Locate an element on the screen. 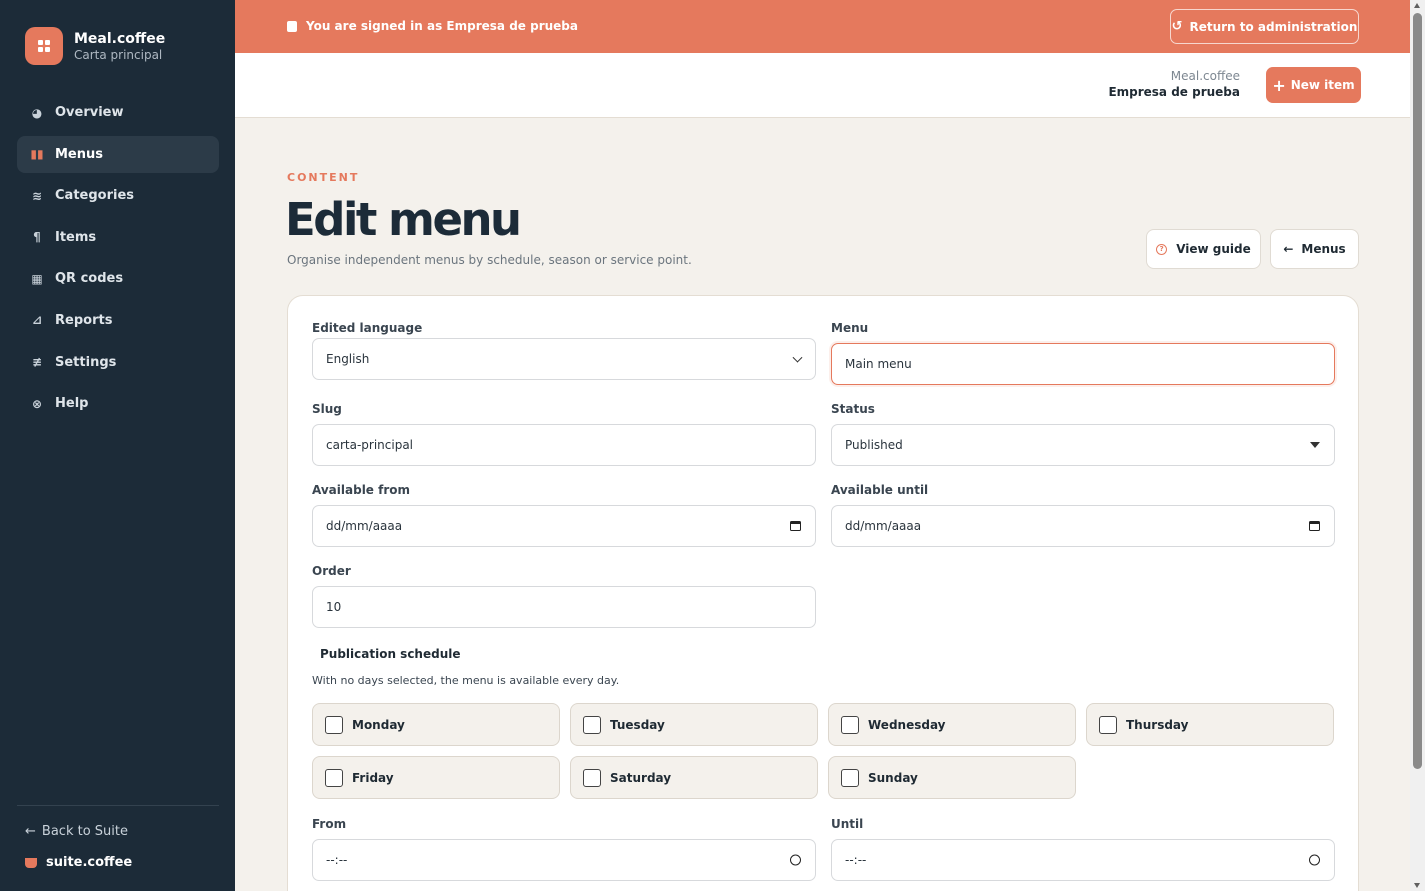 The width and height of the screenshot is (1425, 891). available-until-label: Available until is located at coordinates (880, 490).